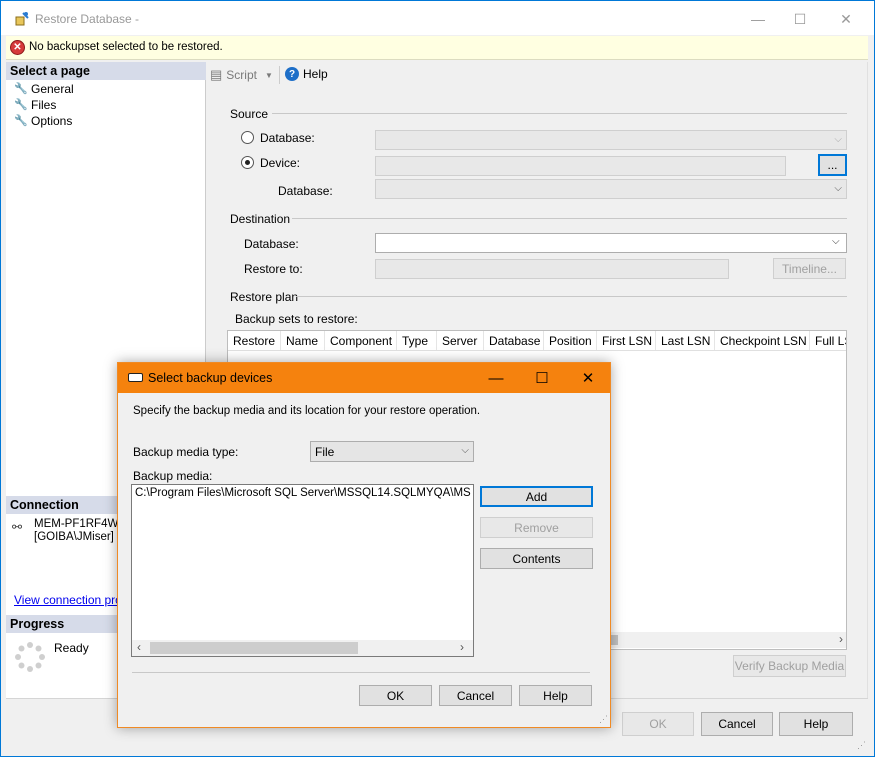 This screenshot has width=875, height=757. I want to click on device-database-select: ⌵, so click(611, 189).